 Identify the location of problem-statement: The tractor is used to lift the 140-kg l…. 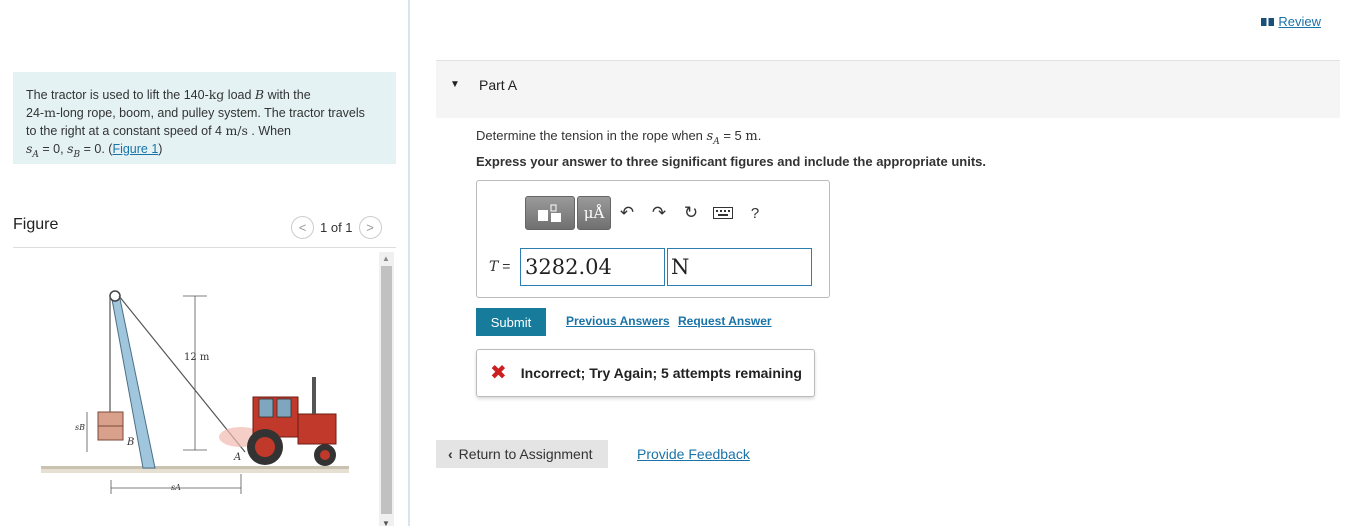
(204, 118).